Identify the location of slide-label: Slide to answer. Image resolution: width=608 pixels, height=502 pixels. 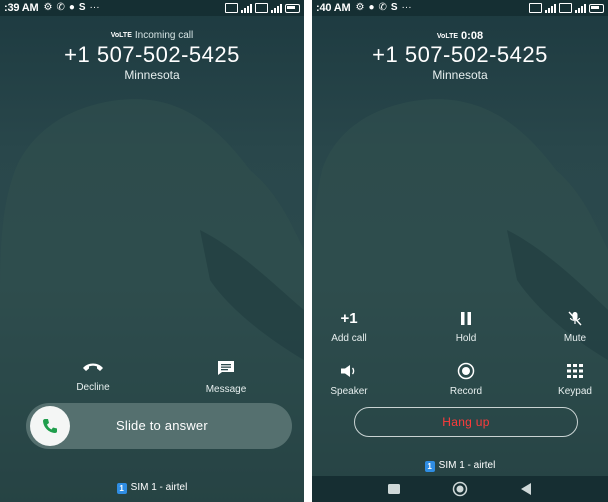
(162, 425).